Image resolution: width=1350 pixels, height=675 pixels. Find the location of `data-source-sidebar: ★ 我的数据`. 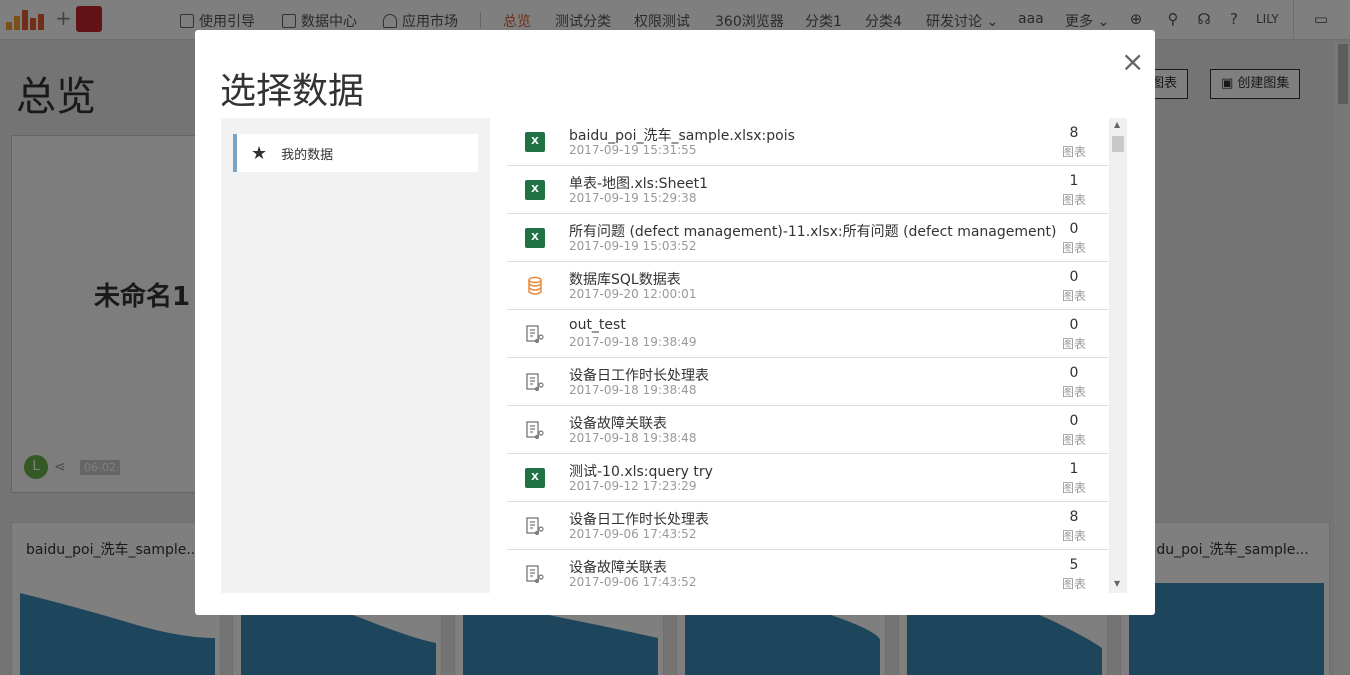

data-source-sidebar: ★ 我的数据 is located at coordinates (355, 355).